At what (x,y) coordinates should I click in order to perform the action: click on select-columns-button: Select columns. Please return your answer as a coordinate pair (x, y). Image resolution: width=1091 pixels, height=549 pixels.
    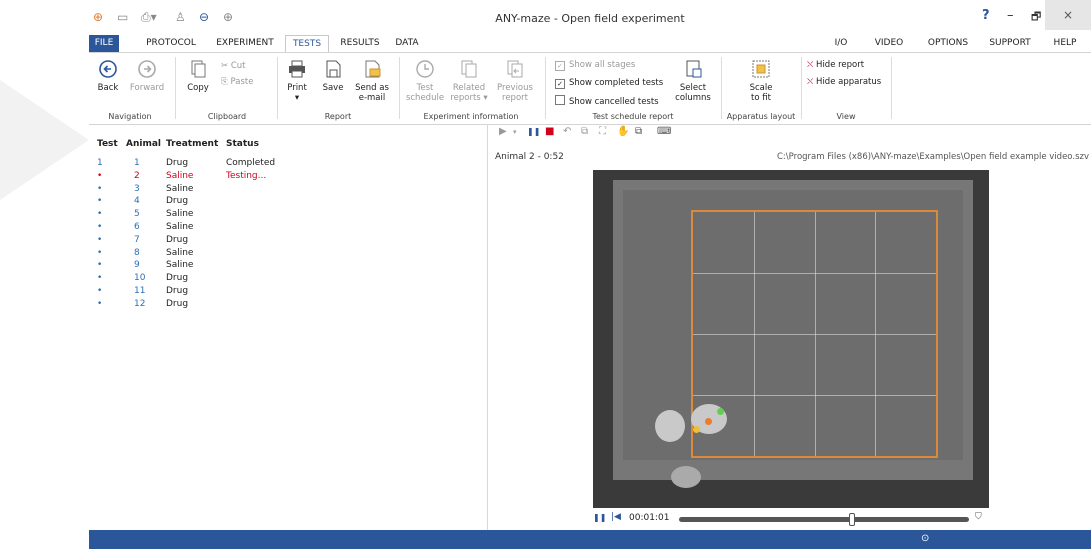
    Looking at the image, I should click on (693, 81).